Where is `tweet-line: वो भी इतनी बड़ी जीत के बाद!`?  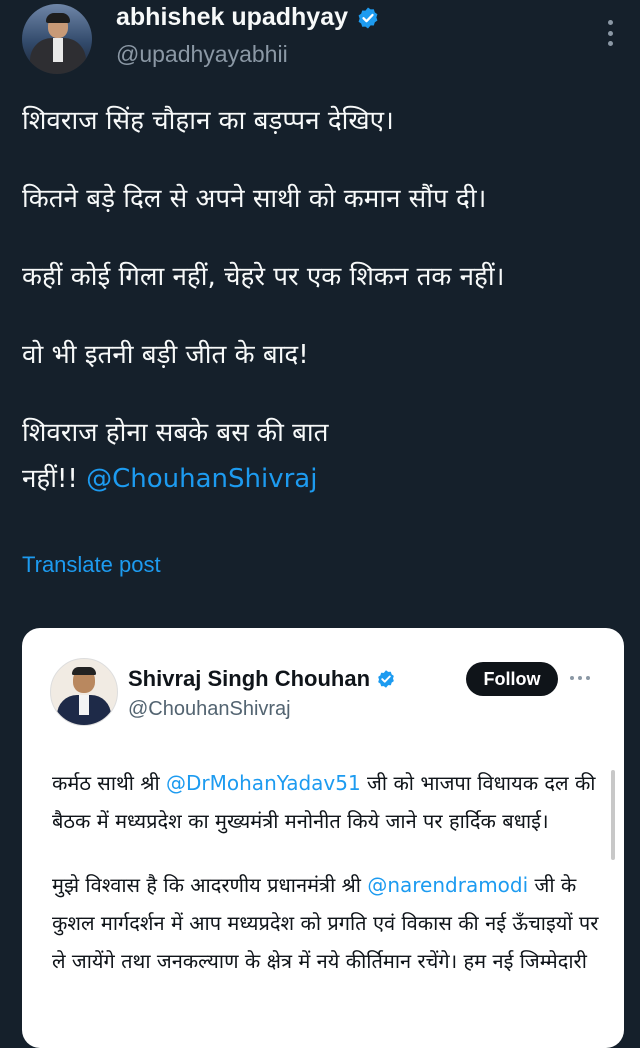
tweet-line: वो भी इतनी बड़ी जीत के बाद! is located at coordinates (165, 355).